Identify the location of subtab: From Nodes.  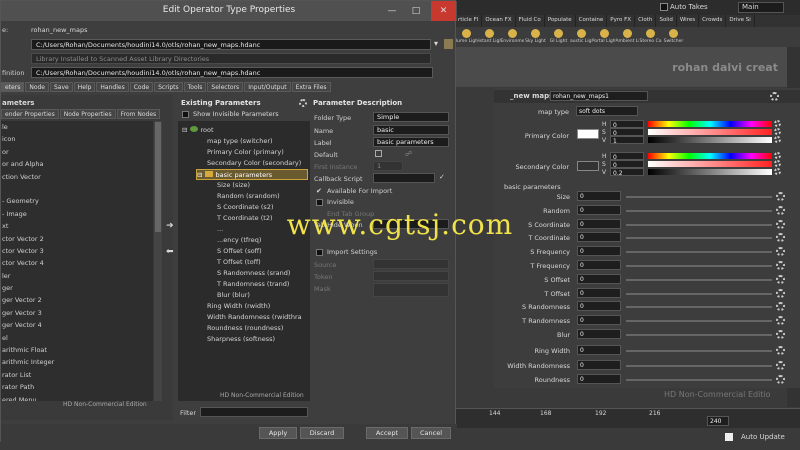
(138, 114).